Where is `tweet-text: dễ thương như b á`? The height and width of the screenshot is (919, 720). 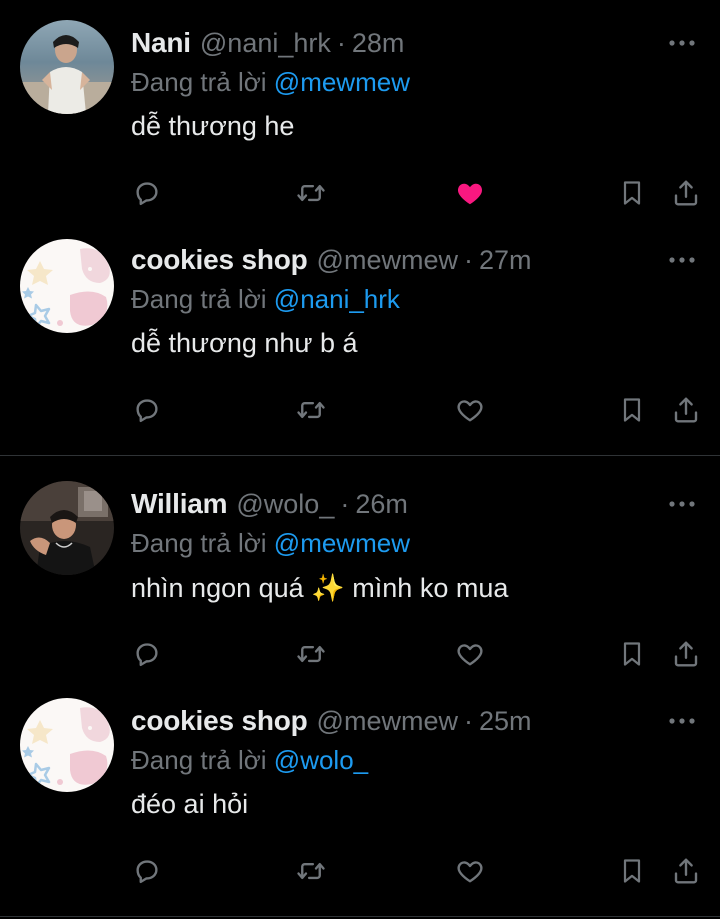 tweet-text: dễ thương như b á is located at coordinates (244, 343).